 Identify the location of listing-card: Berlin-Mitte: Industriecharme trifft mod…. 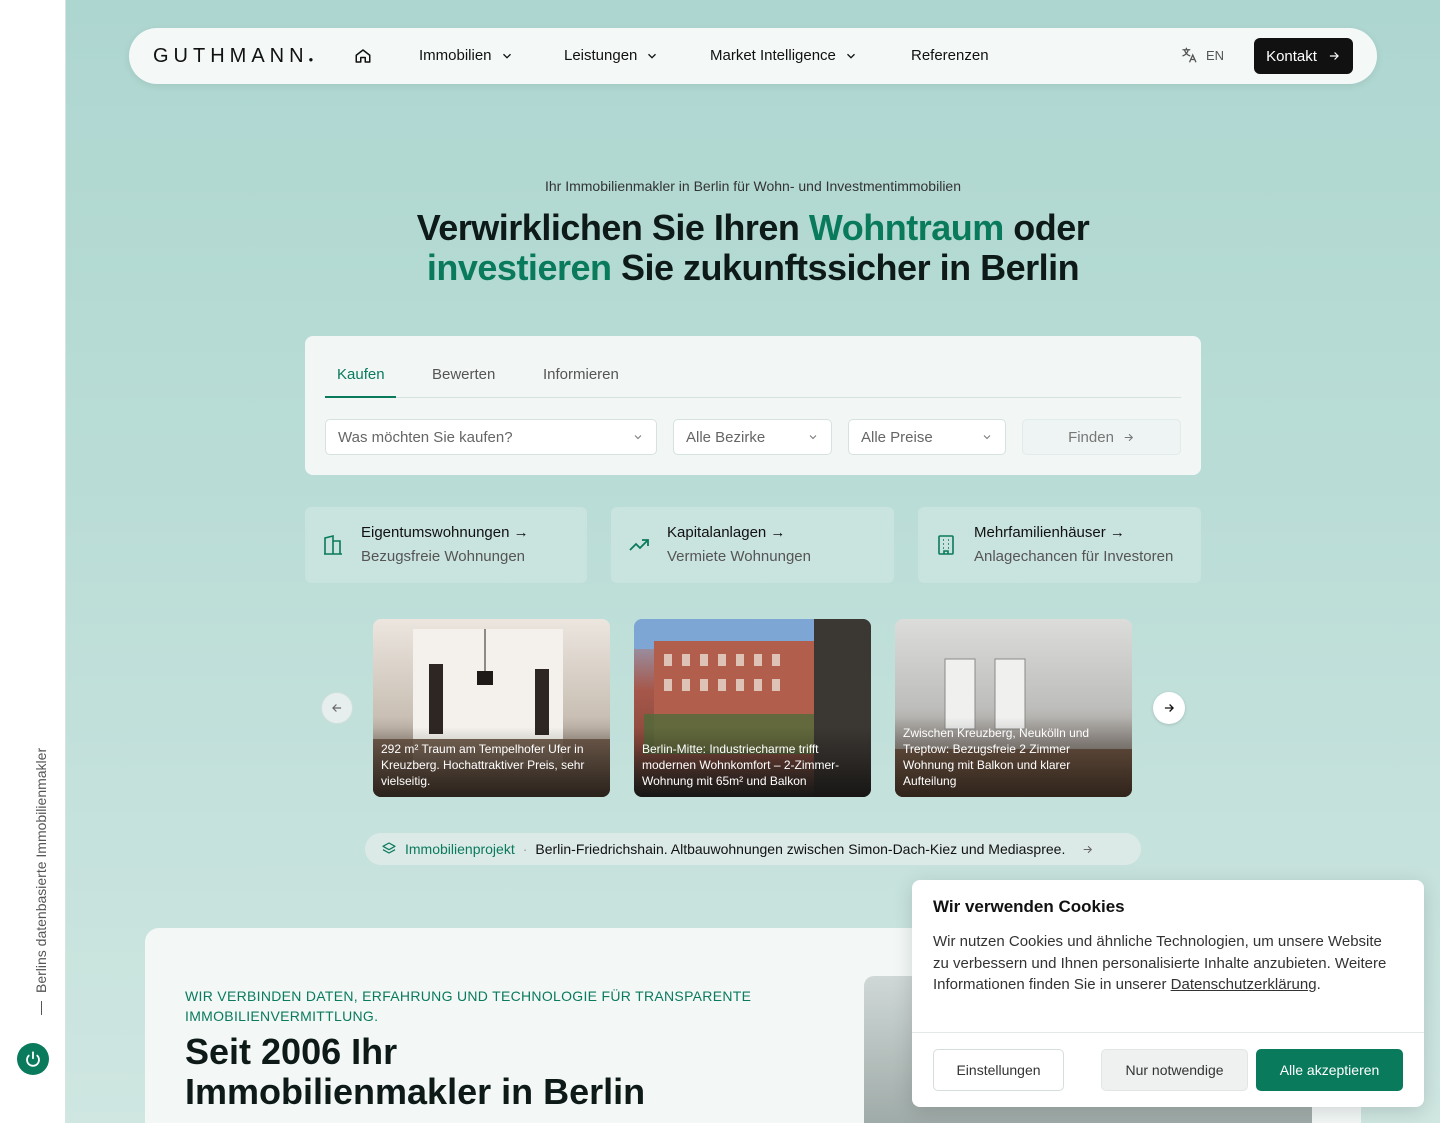
(752, 708).